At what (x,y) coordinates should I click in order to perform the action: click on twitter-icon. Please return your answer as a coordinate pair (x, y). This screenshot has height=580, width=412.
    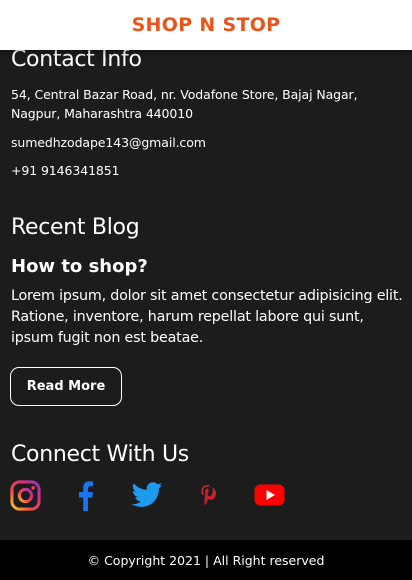
    Looking at the image, I should click on (147, 495).